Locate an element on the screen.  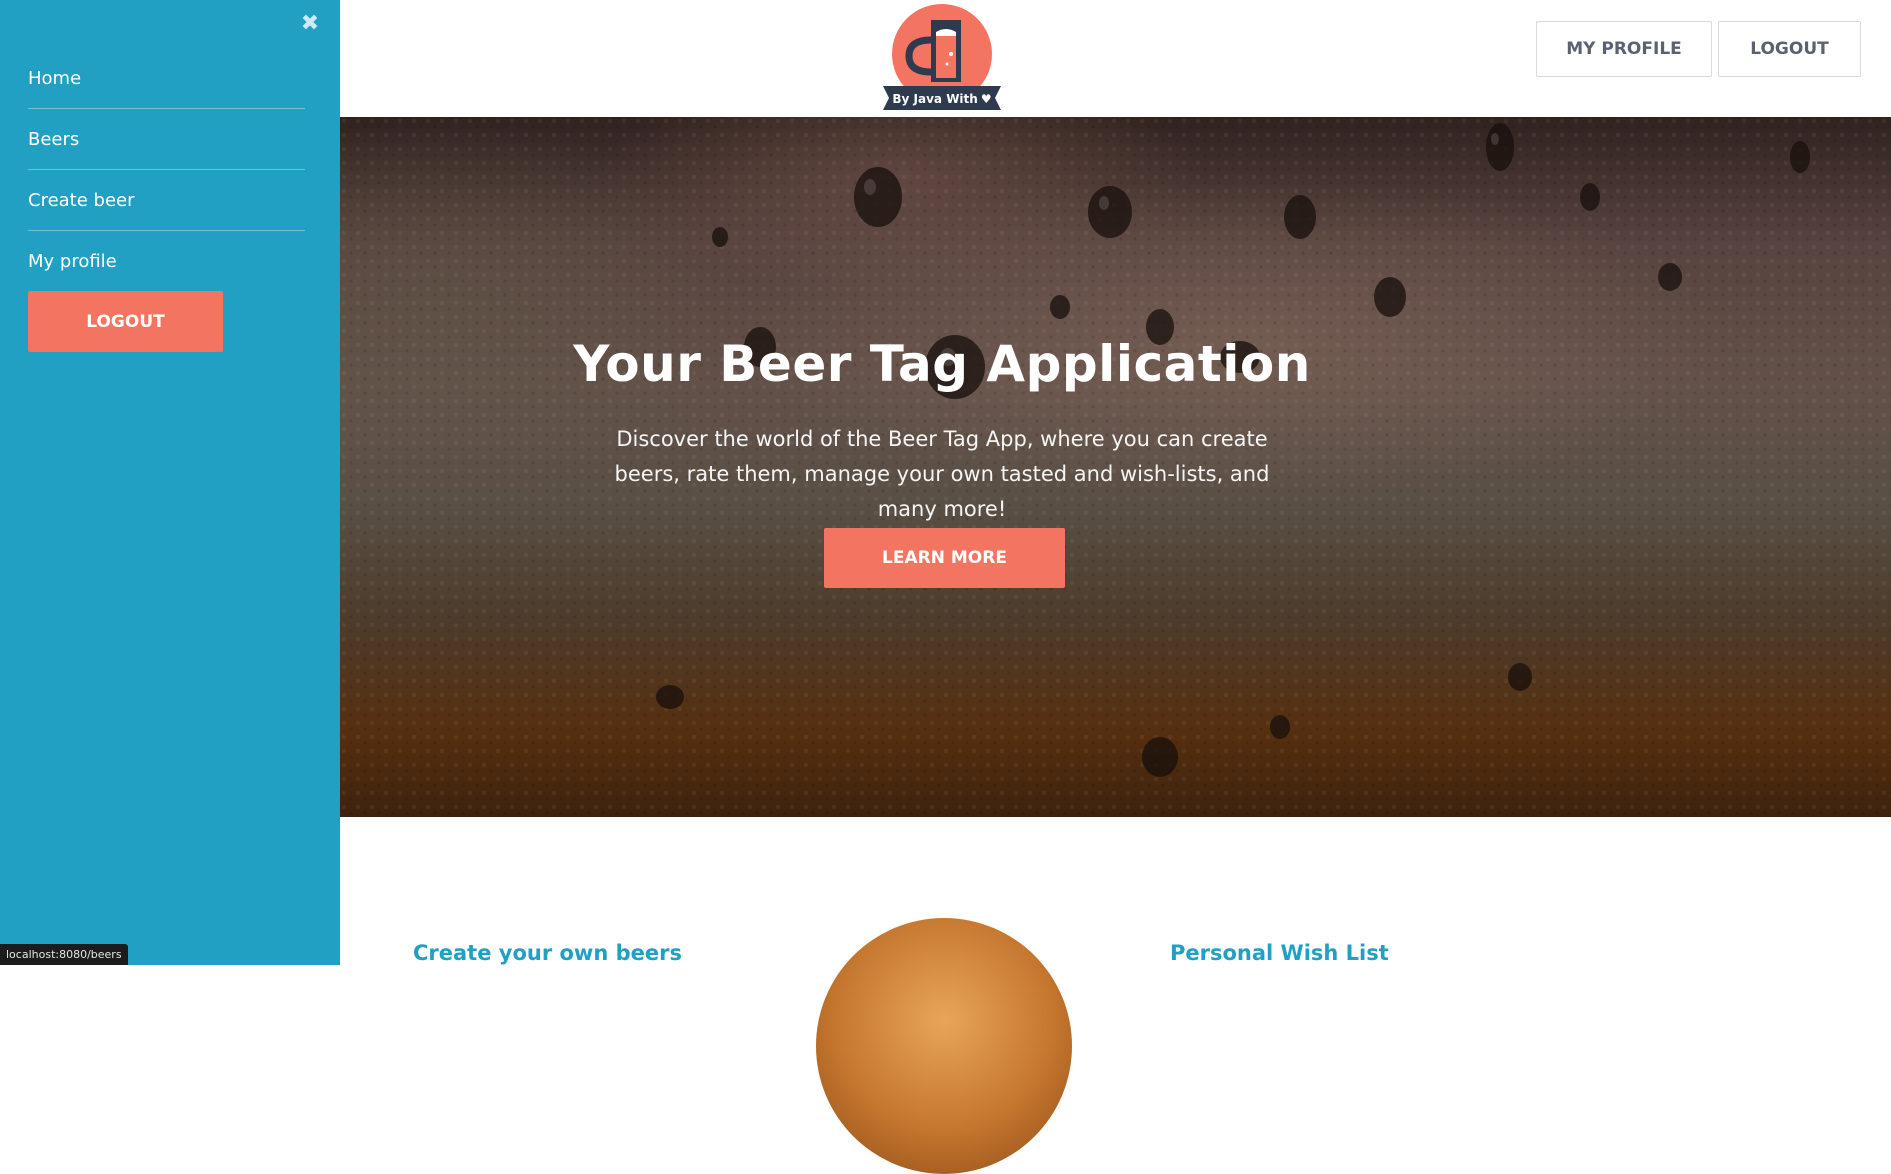
sidebar-item-home: Home is located at coordinates (166, 78).